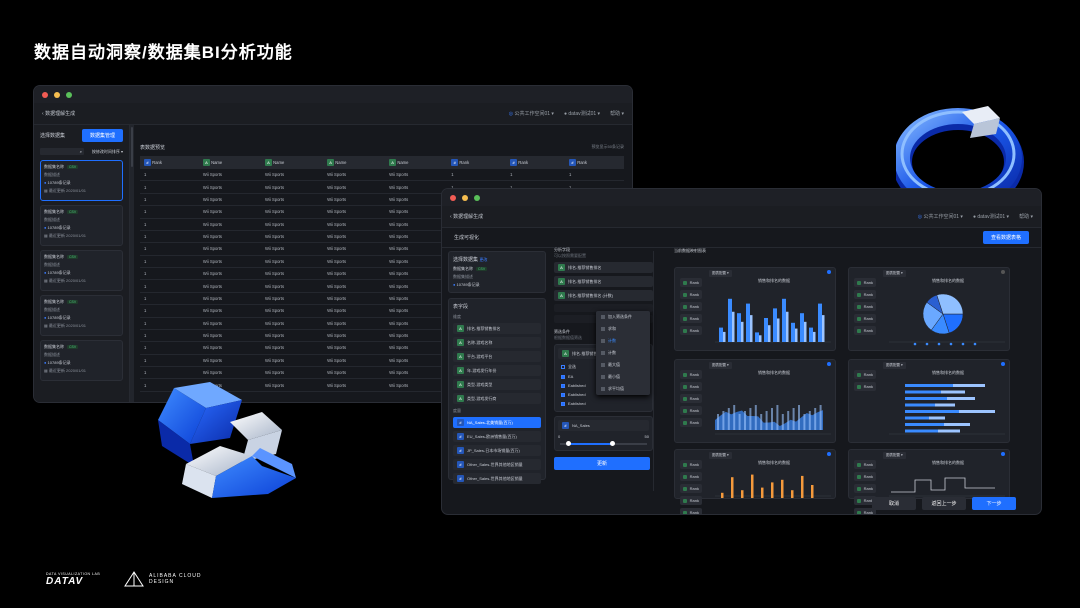 The image size is (1080, 608). Describe the element at coordinates (623, 389) in the screenshot. I see `menu-item: 求平均值` at that location.